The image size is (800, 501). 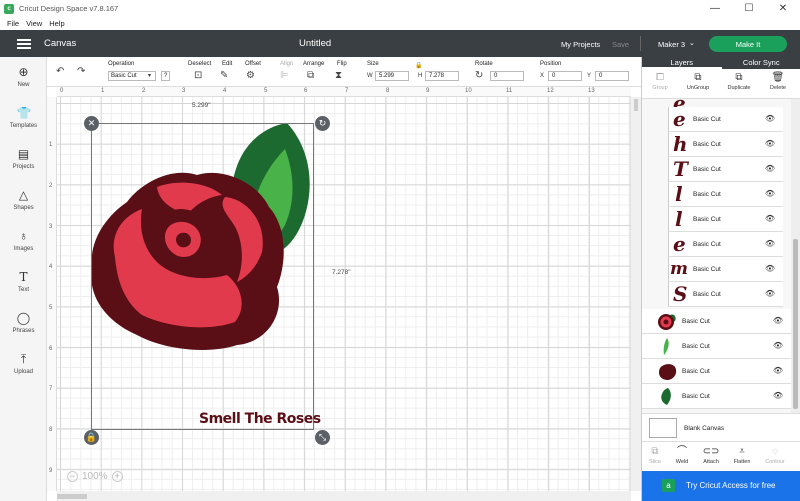 I want to click on ungroup-button: ⧉ UnGroup, so click(x=698, y=81).